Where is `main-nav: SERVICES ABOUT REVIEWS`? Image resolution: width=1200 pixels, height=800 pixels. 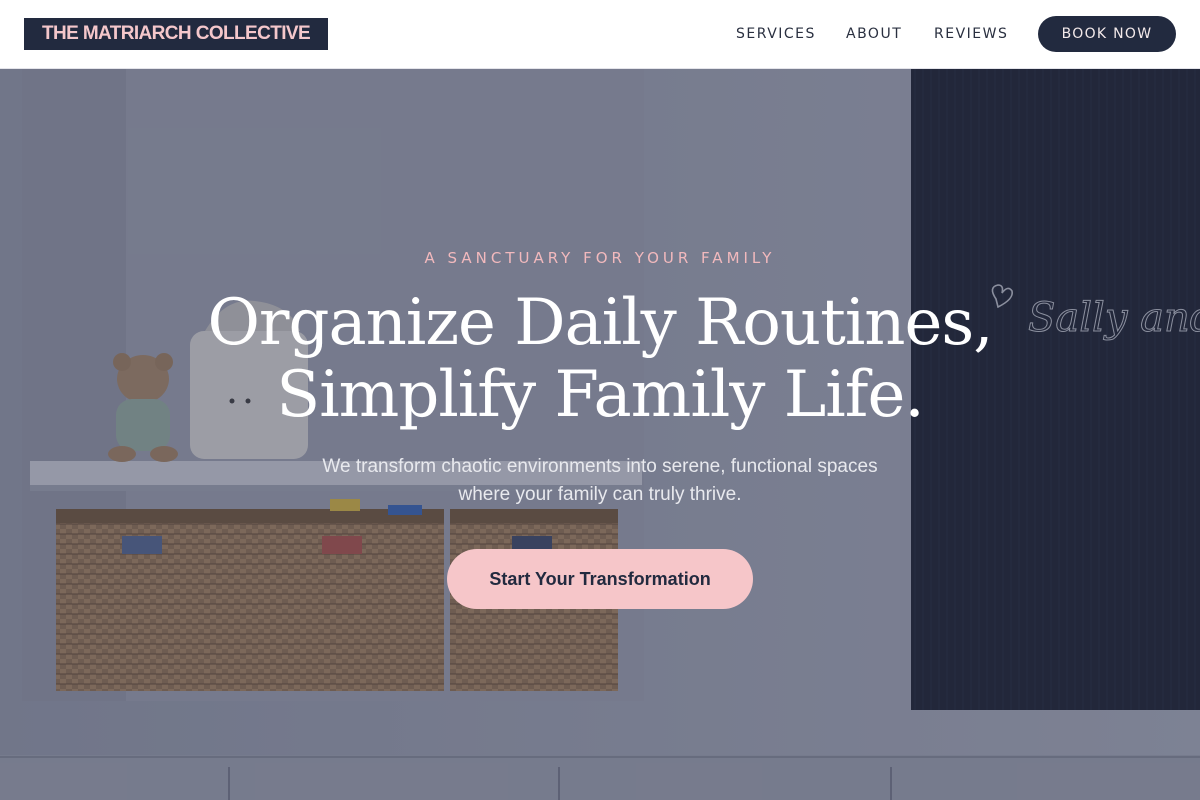 main-nav: SERVICES ABOUT REVIEWS is located at coordinates (600, 34).